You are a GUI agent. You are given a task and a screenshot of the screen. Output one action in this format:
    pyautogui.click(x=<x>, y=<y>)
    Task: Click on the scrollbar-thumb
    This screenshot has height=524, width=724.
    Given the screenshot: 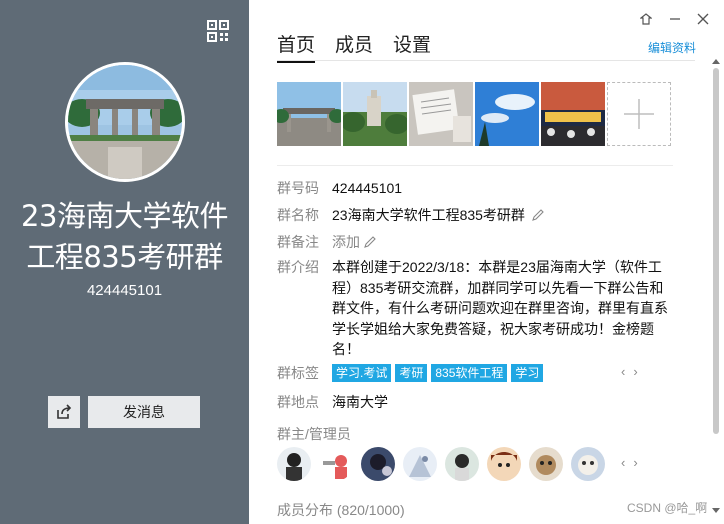 What is the action you would take?
    pyautogui.click(x=716, y=251)
    